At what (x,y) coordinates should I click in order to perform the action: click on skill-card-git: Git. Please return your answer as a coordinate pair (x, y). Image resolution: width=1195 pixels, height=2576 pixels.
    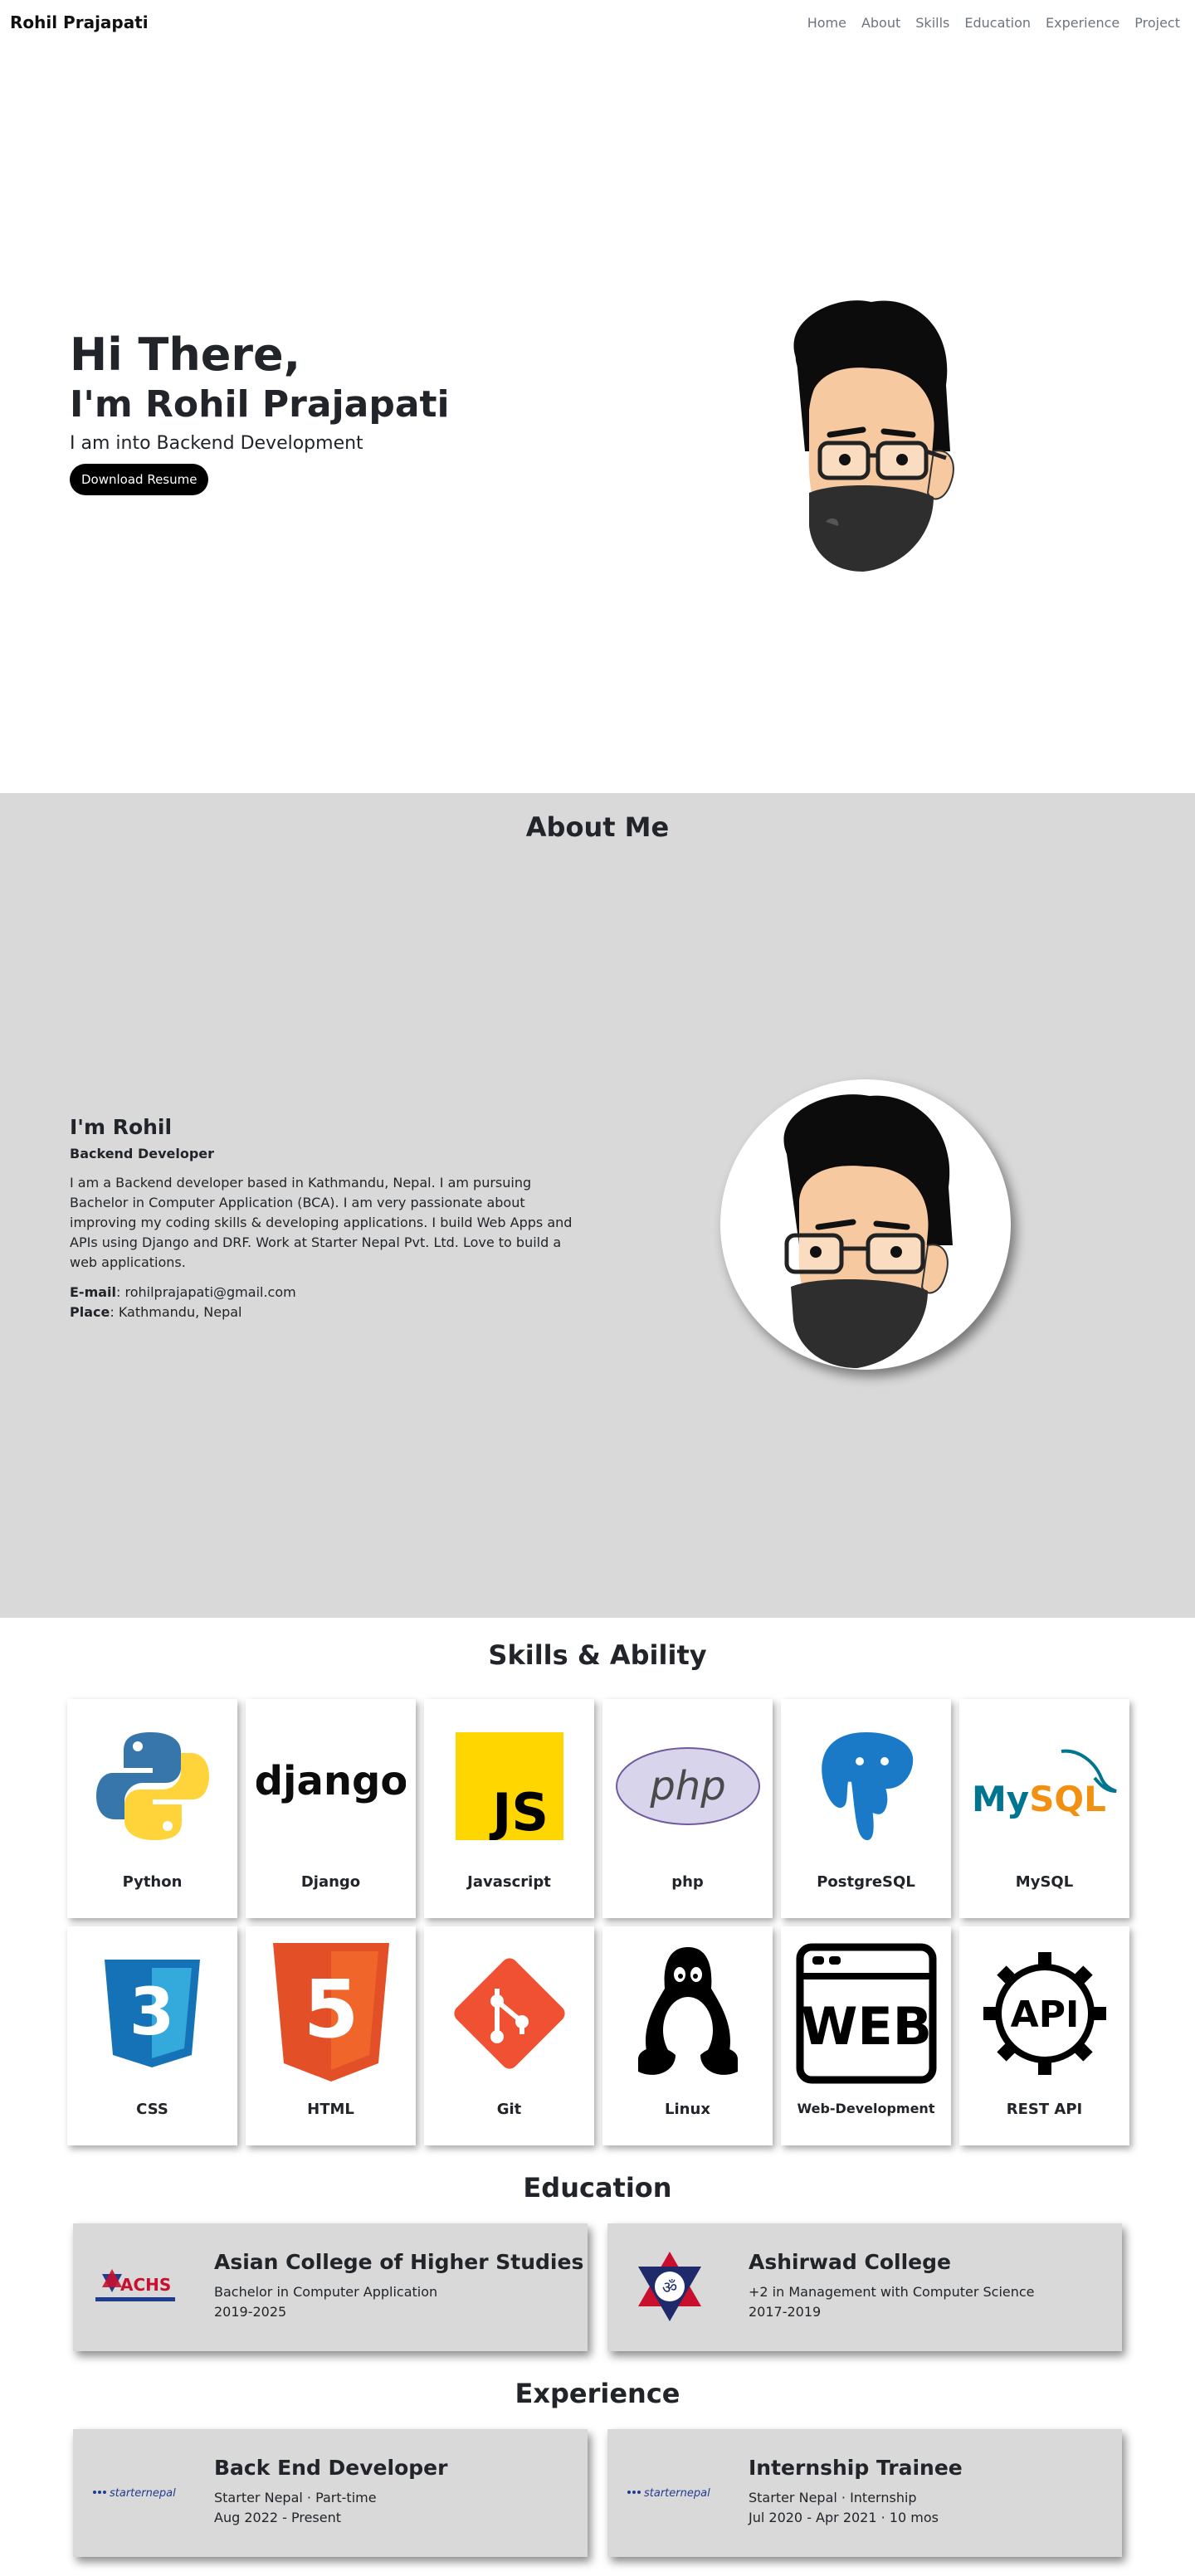
    Looking at the image, I should click on (509, 2035).